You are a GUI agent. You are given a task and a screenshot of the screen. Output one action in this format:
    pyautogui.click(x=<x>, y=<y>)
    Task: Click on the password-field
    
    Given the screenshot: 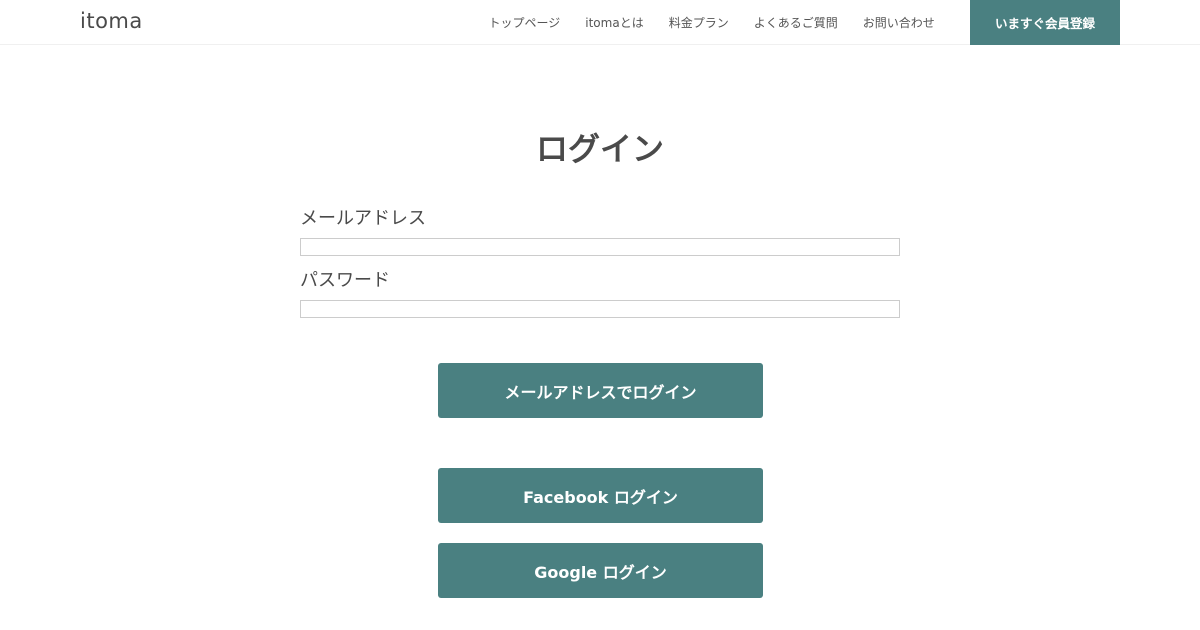 What is the action you would take?
    pyautogui.click(x=600, y=309)
    